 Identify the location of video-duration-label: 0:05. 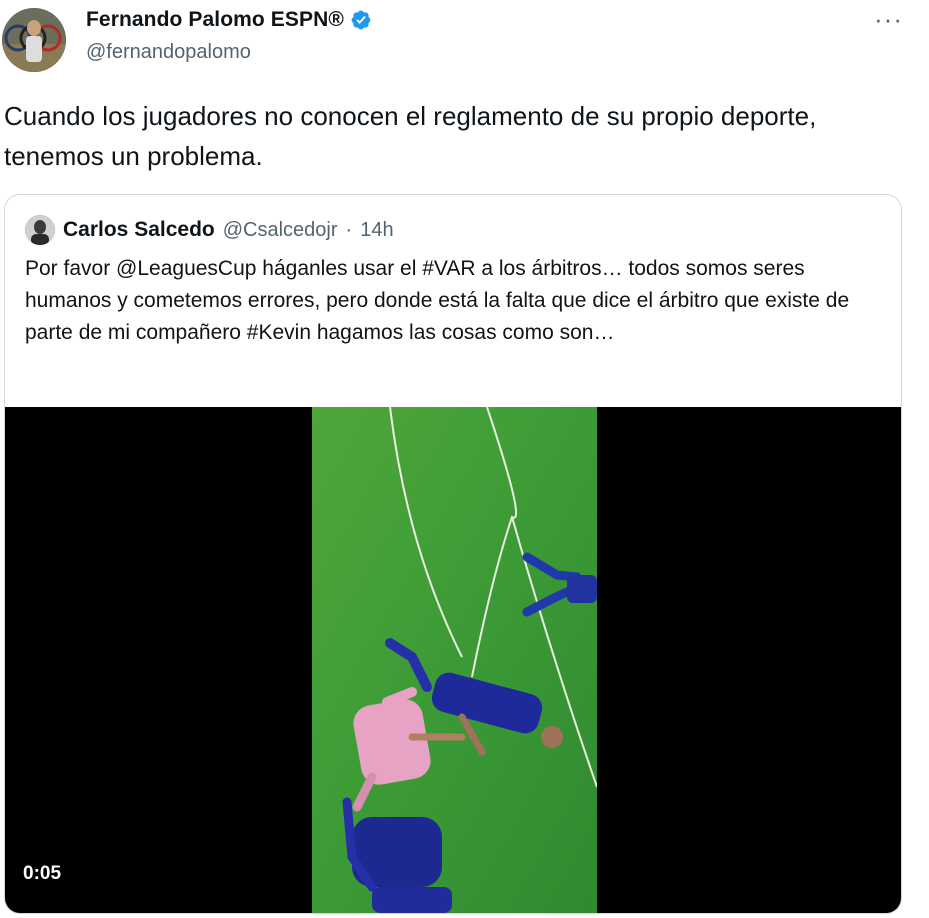
(42, 873).